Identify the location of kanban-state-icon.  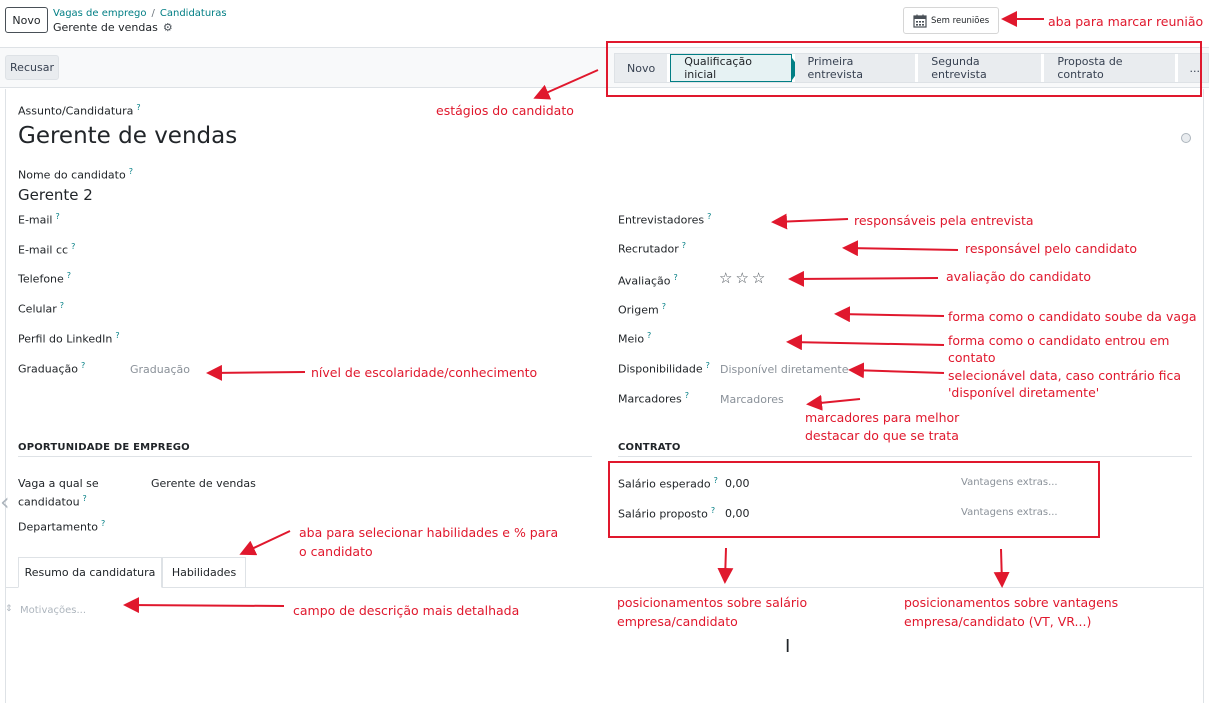
(1186, 138).